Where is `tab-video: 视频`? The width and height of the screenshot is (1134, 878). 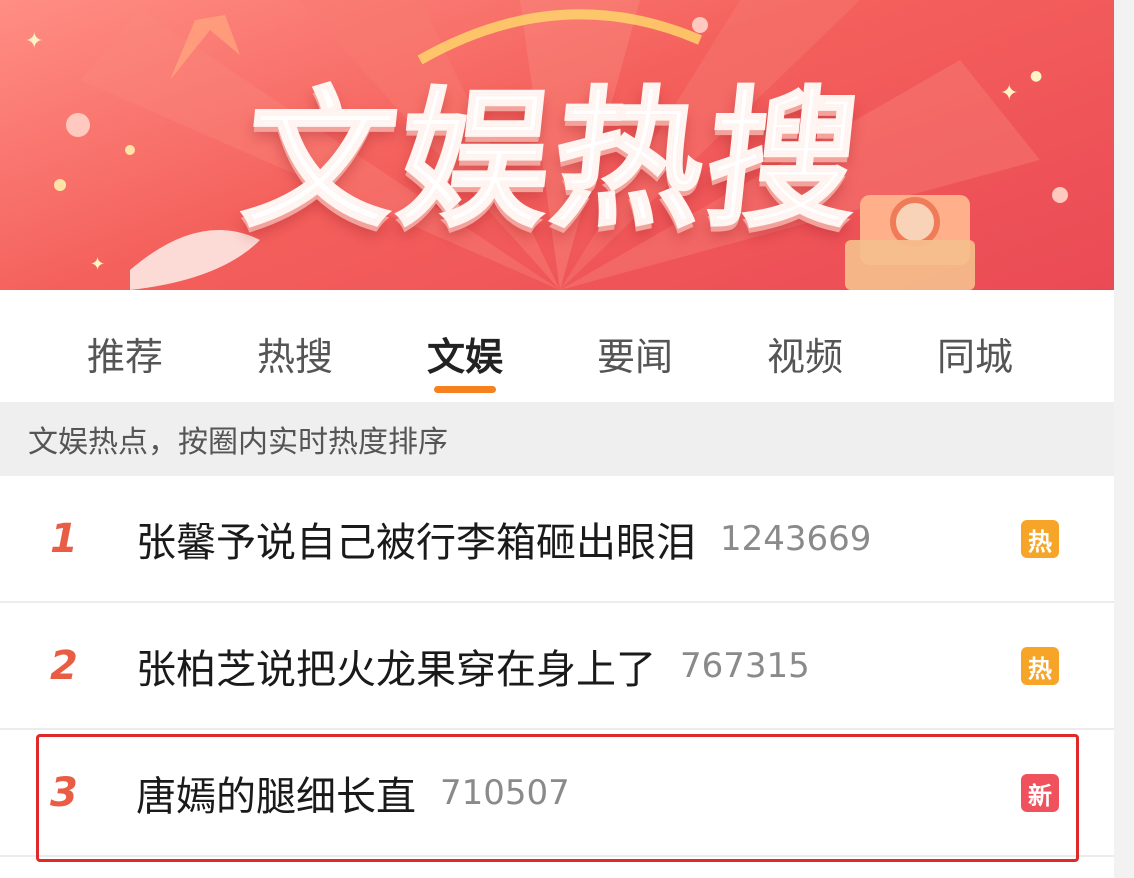
tab-video: 视频 is located at coordinates (805, 346).